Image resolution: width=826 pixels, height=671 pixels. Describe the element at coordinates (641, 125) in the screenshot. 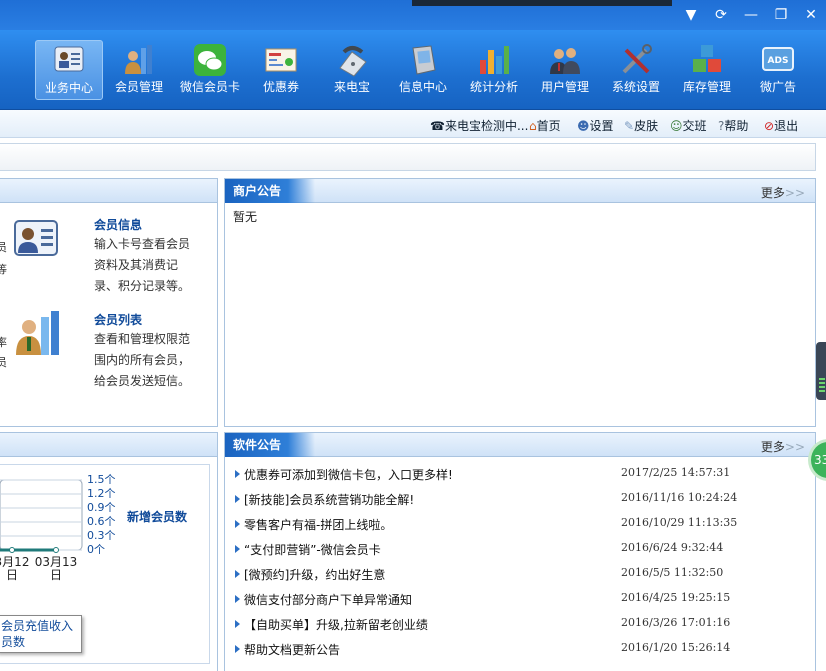

I see `skin-link: ✎皮肤` at that location.